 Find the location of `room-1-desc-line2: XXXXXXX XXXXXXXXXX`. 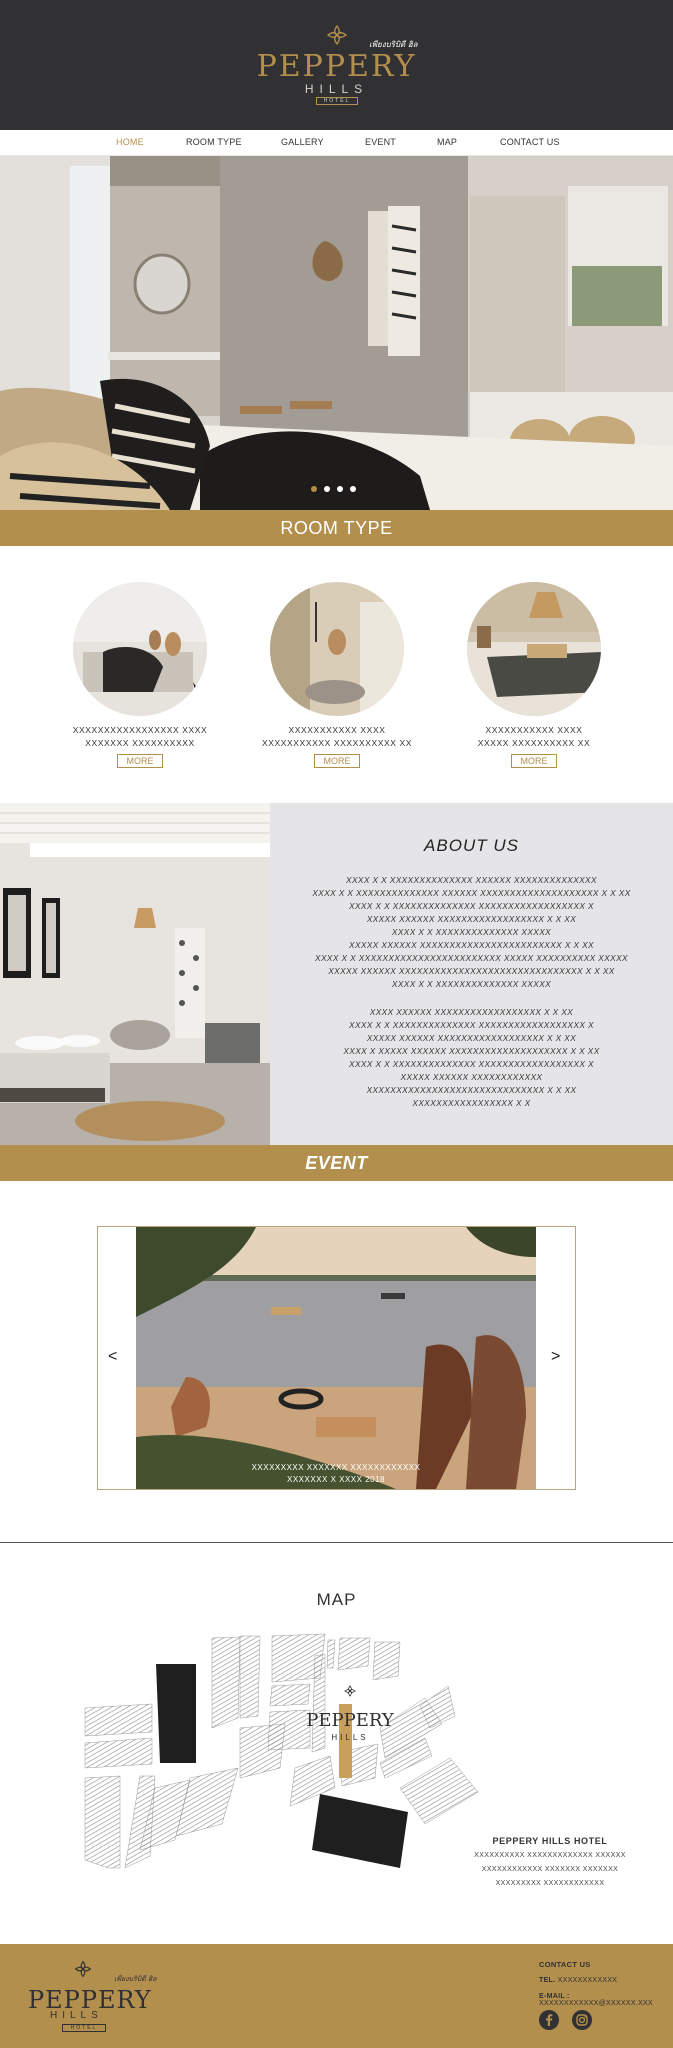

room-1-desc-line2: XXXXXXX XXXXXXXXXX is located at coordinates (140, 743).